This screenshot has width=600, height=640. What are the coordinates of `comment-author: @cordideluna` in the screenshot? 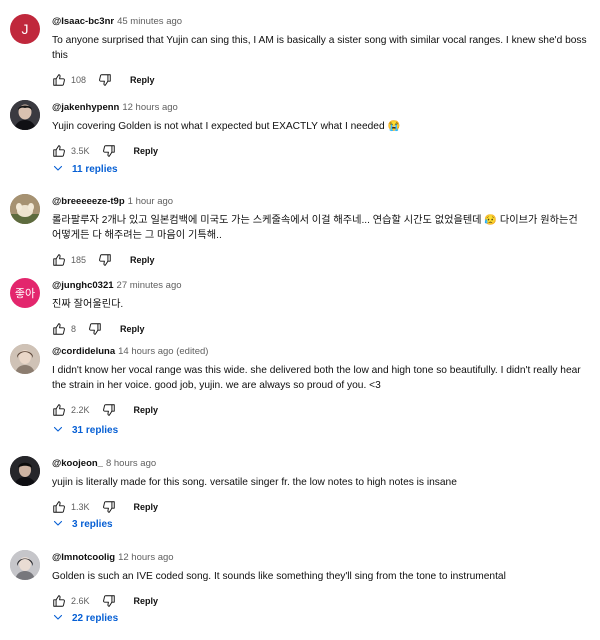 It's located at (83, 351).